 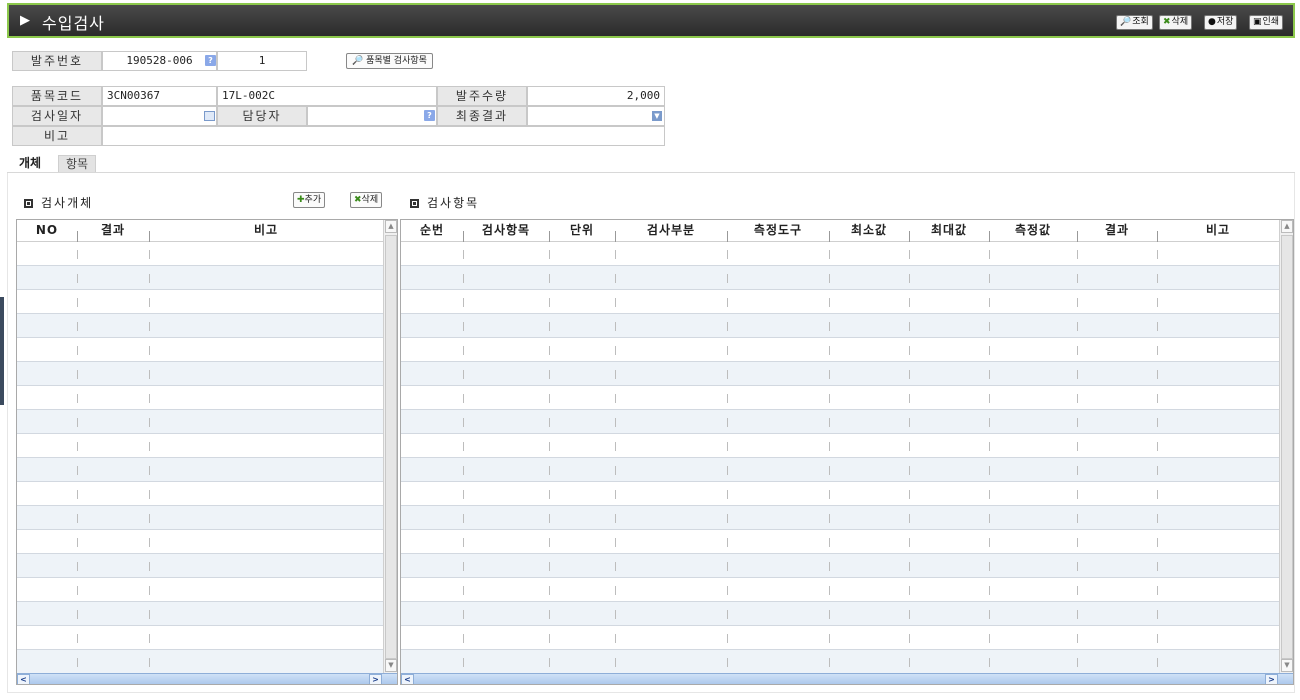 What do you see at coordinates (506, 231) in the screenshot?
I see `column-header: 검사항목` at bounding box center [506, 231].